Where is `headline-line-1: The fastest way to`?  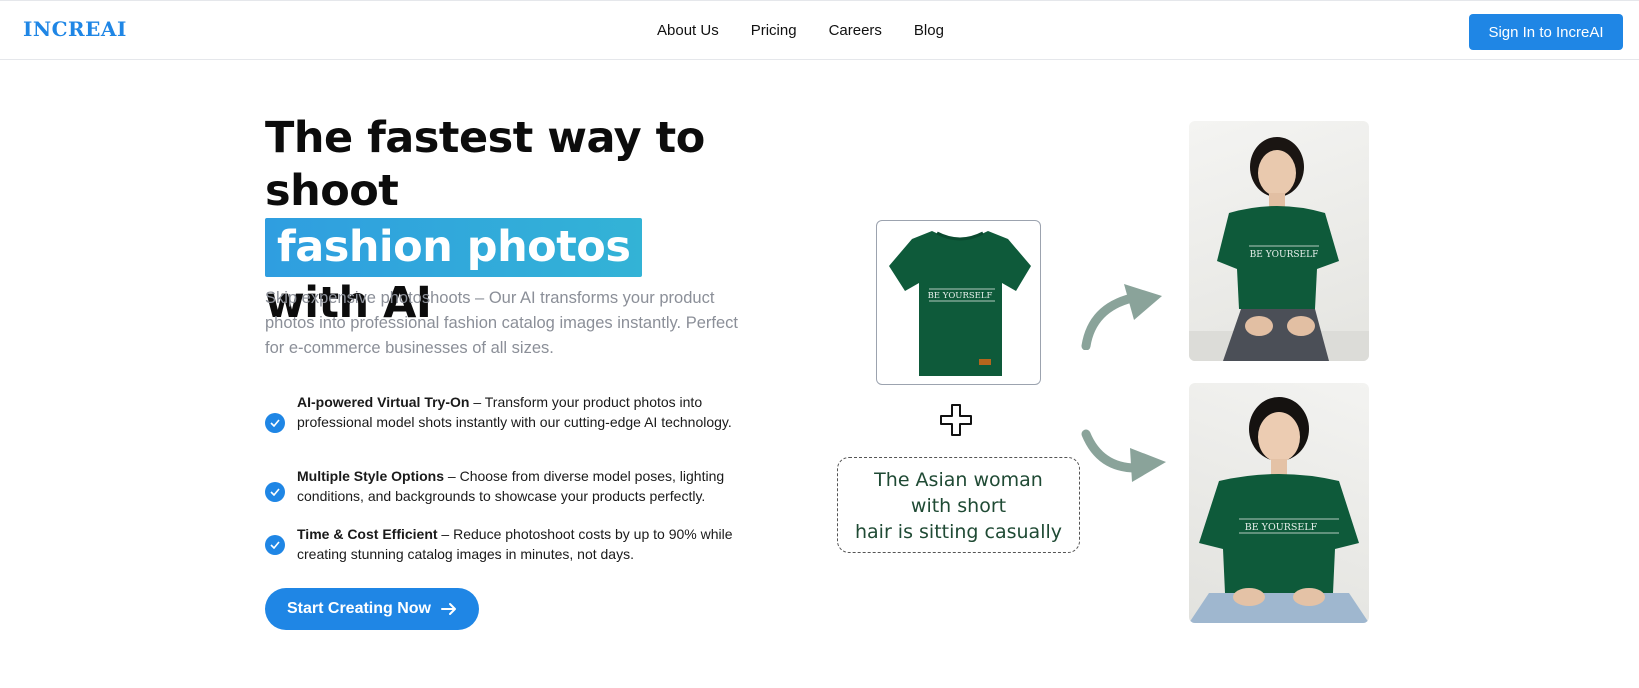
headline-line-1: The fastest way to is located at coordinates (485, 138).